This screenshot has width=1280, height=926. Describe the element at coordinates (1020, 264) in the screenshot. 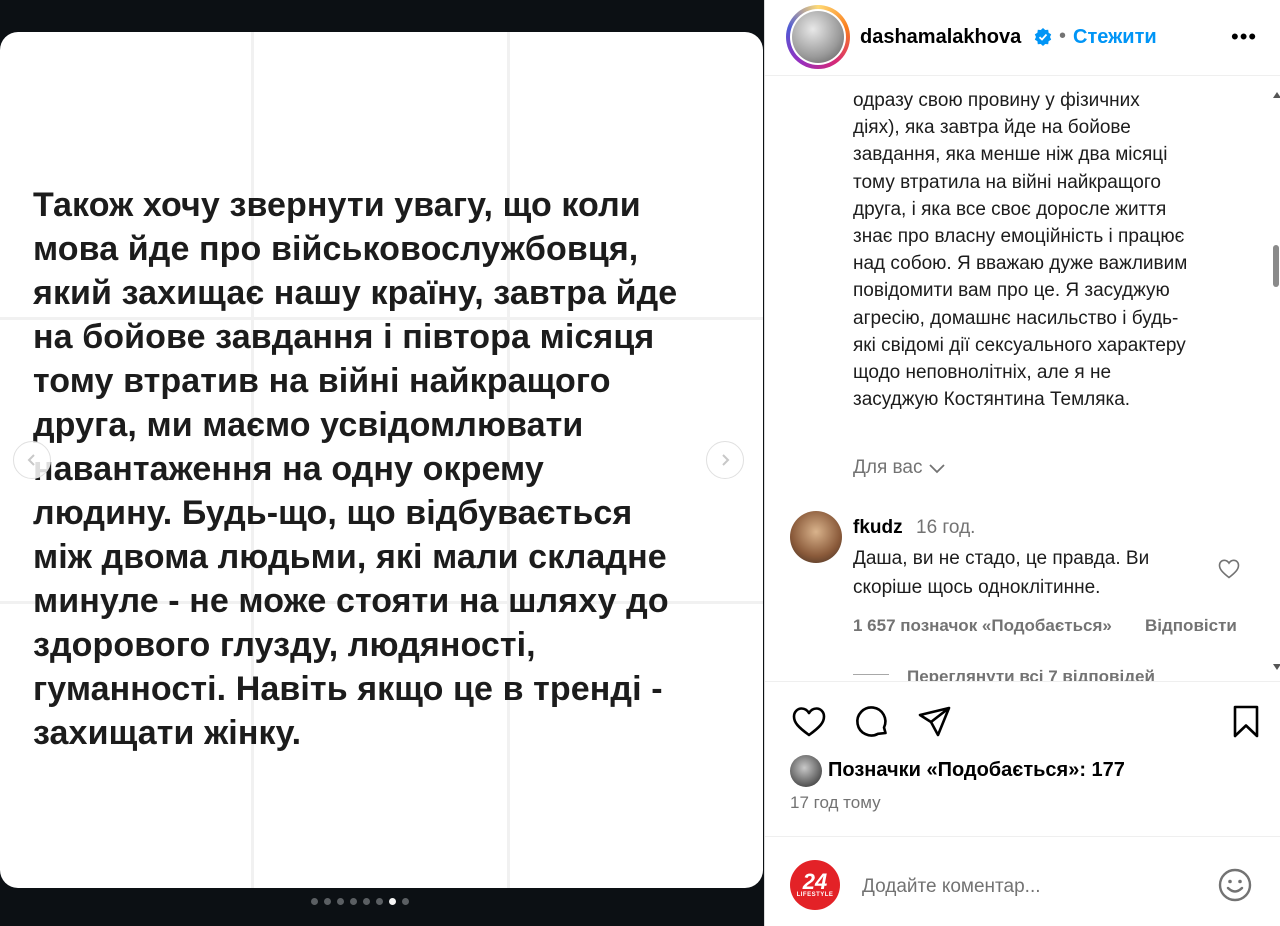

I see `caption-line: над собою. Я вважаю дуже важливим` at that location.